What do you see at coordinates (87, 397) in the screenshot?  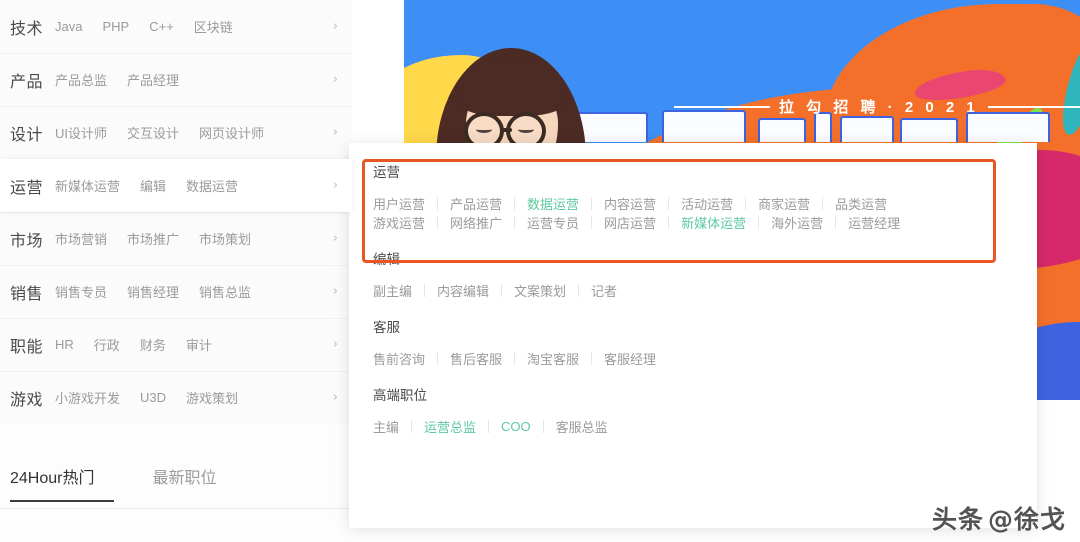 I see `sidebar-subcategory-link: 小游戏开发` at bounding box center [87, 397].